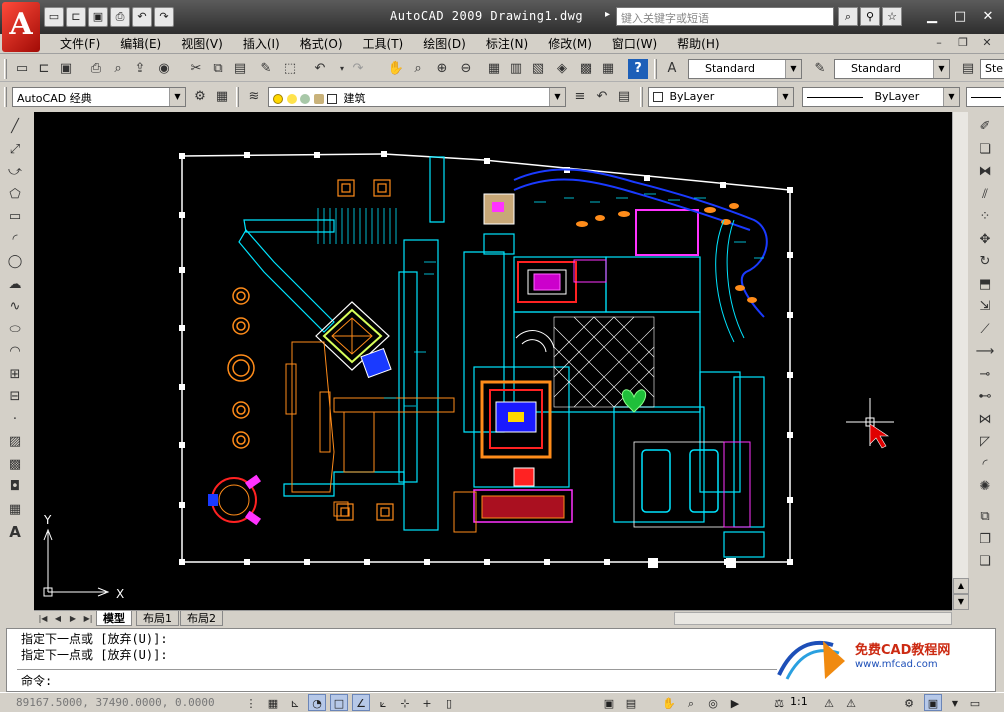 Image resolution: width=1004 pixels, height=712 pixels. What do you see at coordinates (73, 618) in the screenshot?
I see `next-tab-icon: ▶` at bounding box center [73, 618].